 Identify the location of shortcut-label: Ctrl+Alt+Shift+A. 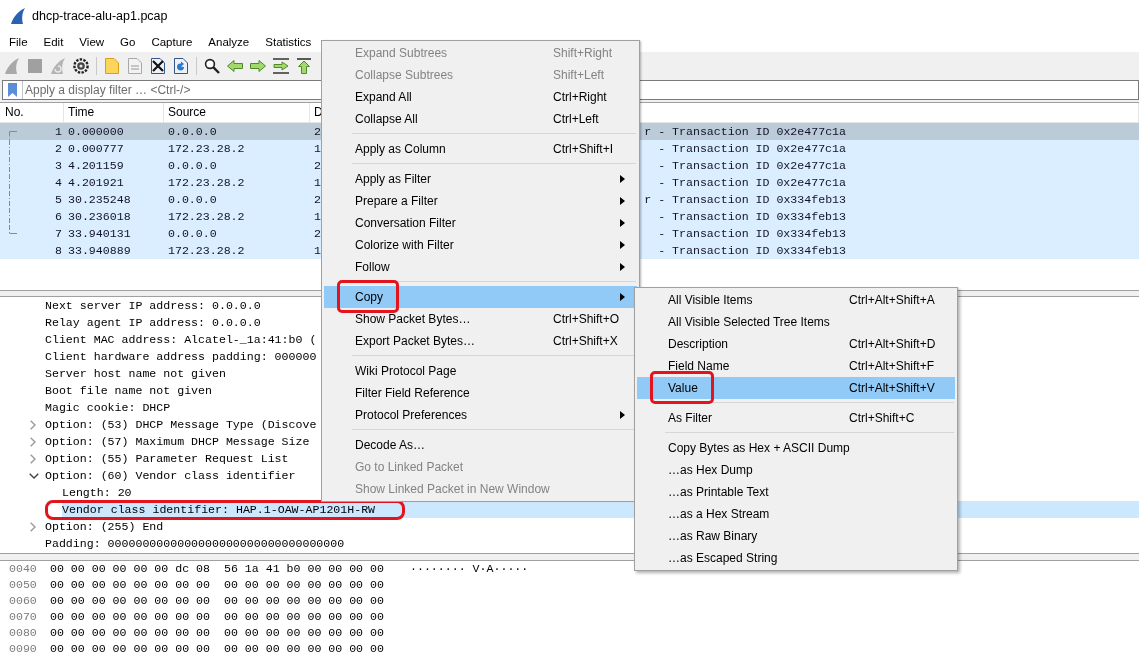
(892, 300).